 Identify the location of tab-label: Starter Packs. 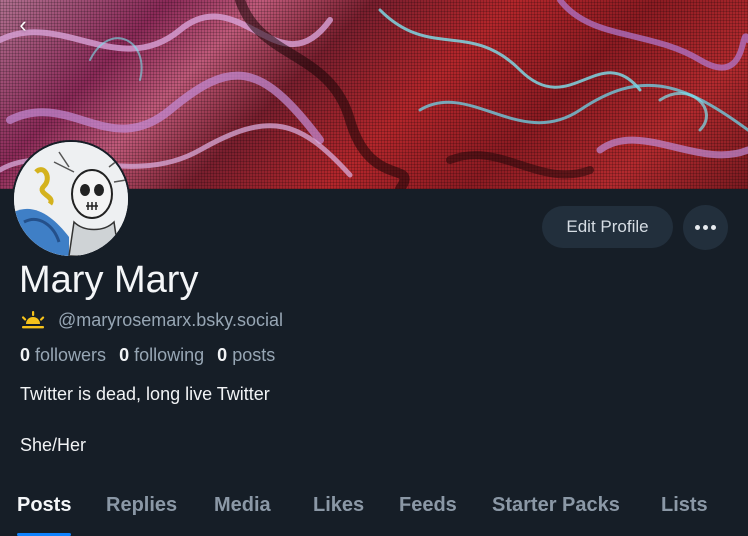
(556, 505).